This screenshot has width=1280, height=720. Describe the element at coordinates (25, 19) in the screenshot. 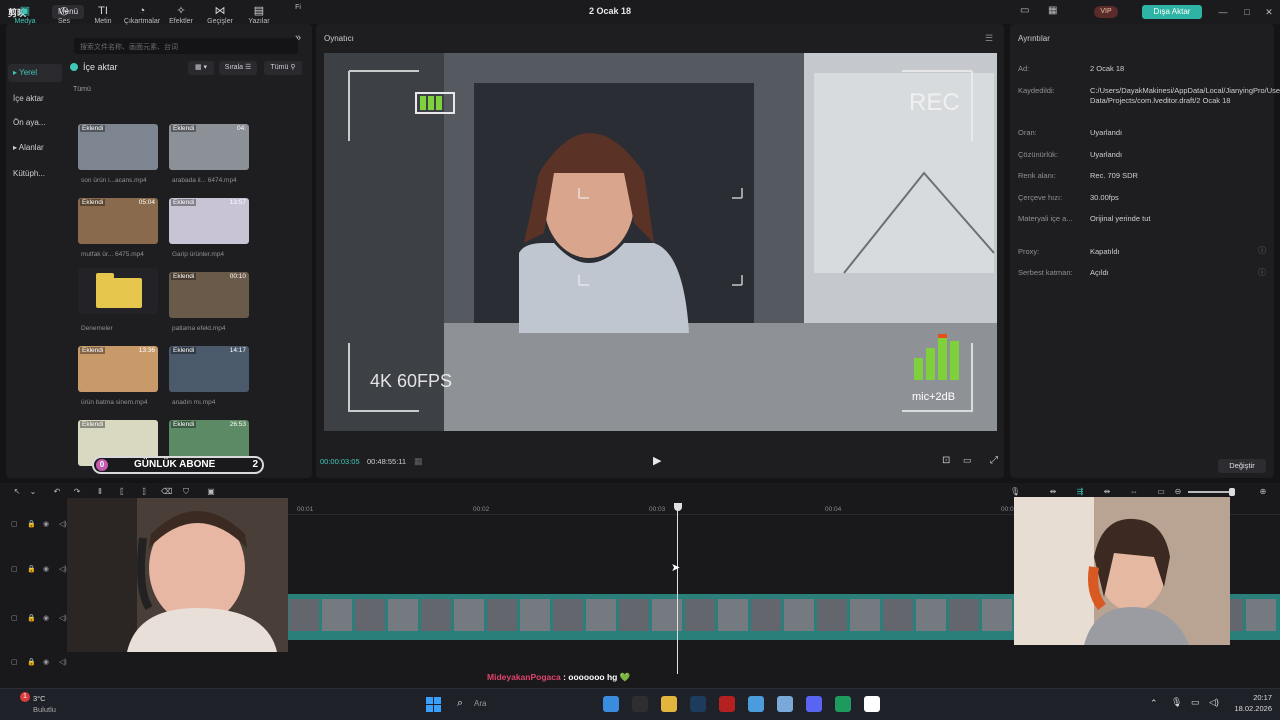

I see `tab-0: ▣ Medya` at that location.